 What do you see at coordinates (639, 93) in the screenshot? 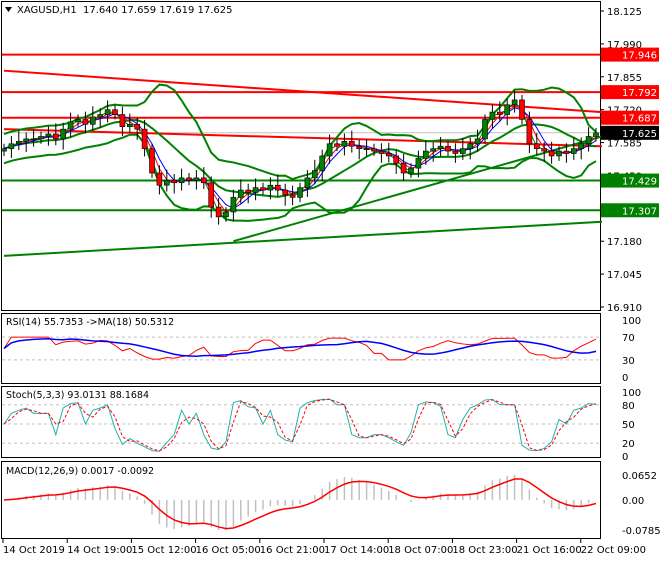
I see `resistance-level-label: 17.792` at bounding box center [639, 93].